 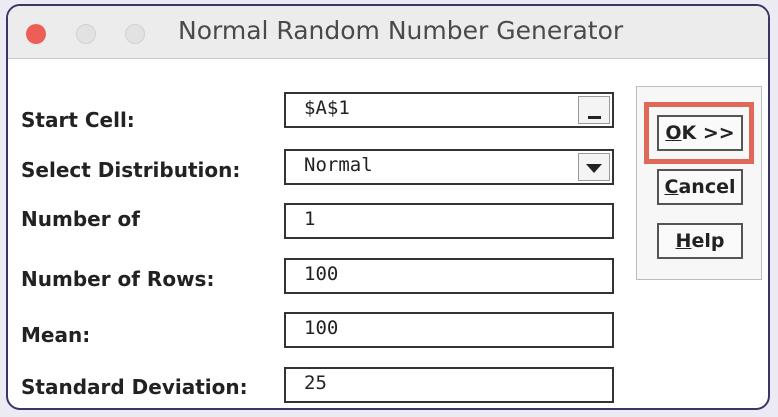 I want to click on mean-input: 100, so click(x=449, y=330).